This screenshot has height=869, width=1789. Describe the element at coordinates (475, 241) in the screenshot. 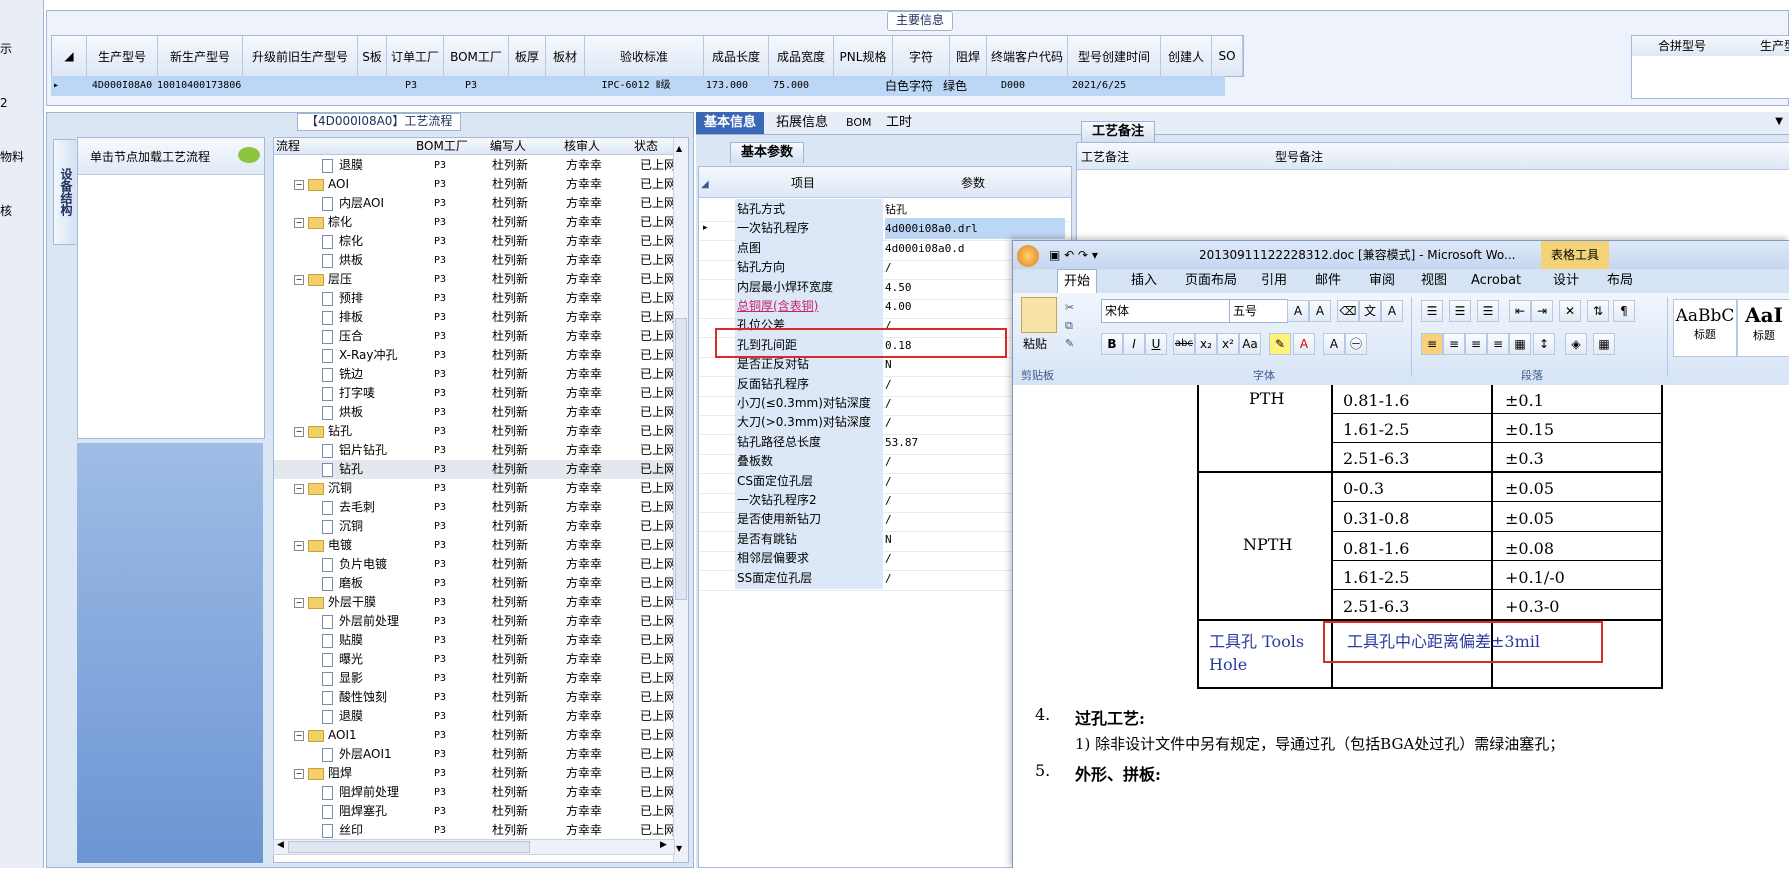

I see `tree-row: 棕化 P3 杜列新 方幸幸 已上网` at that location.